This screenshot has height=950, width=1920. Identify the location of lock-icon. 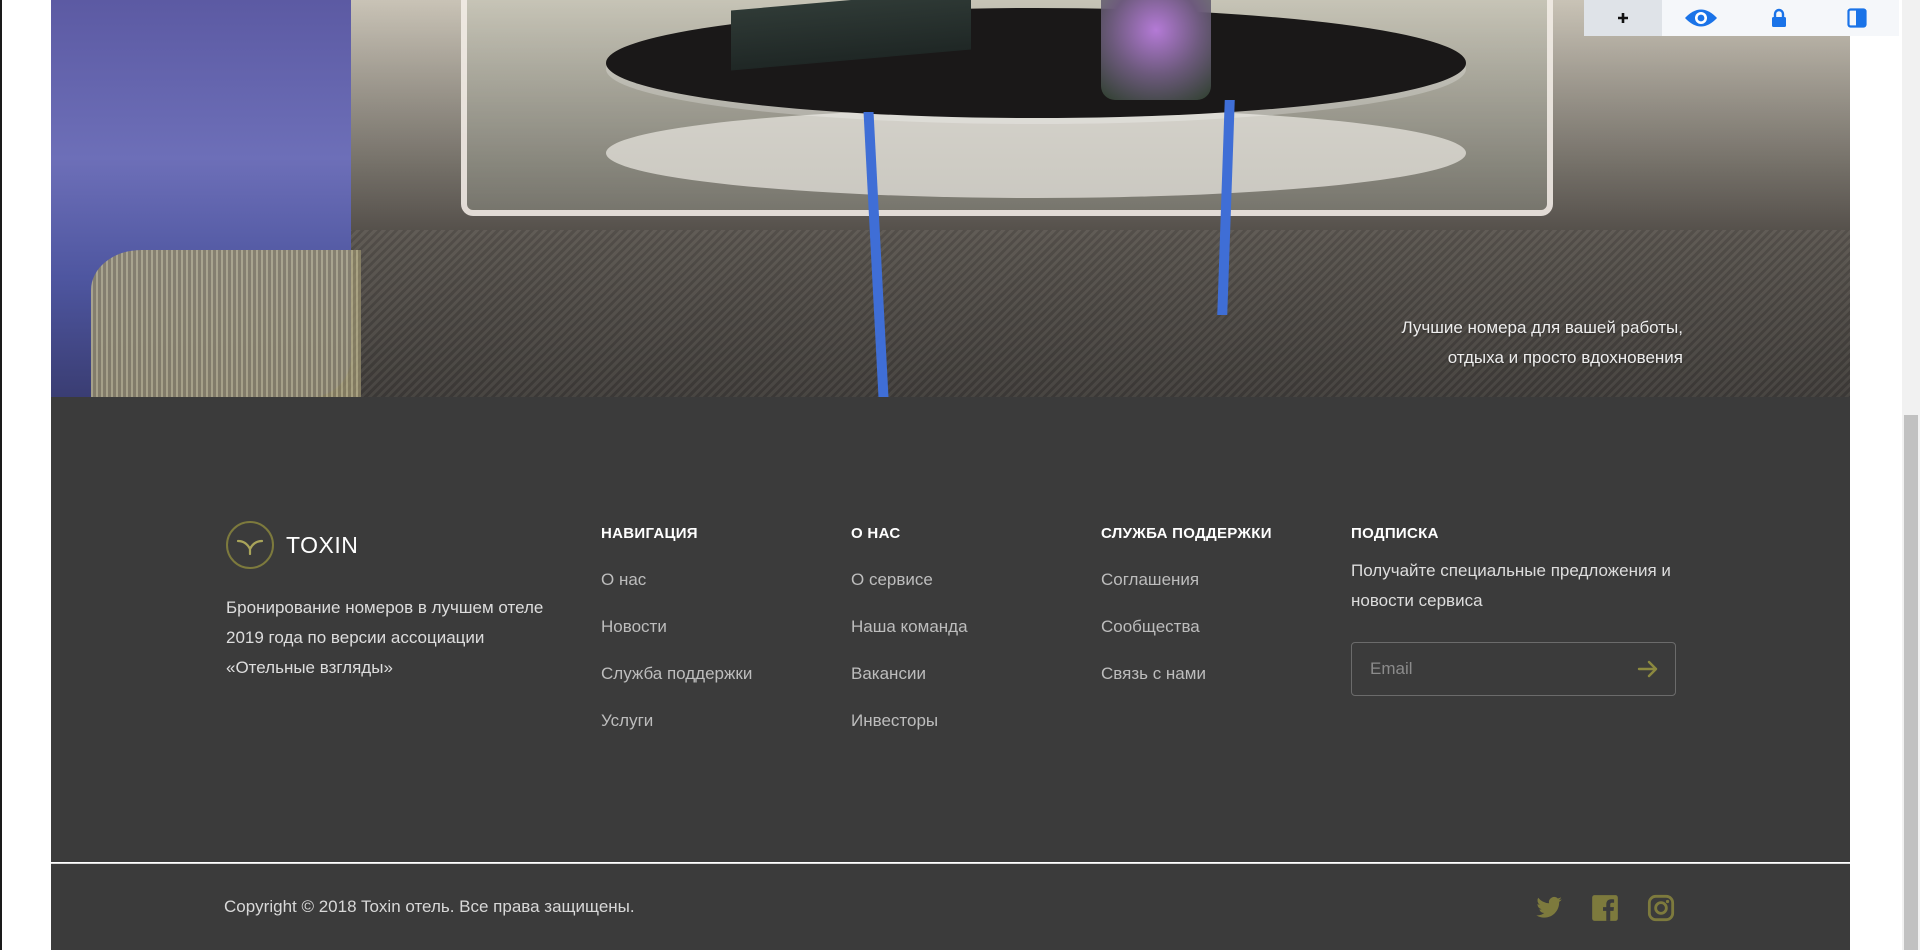
(1779, 17).